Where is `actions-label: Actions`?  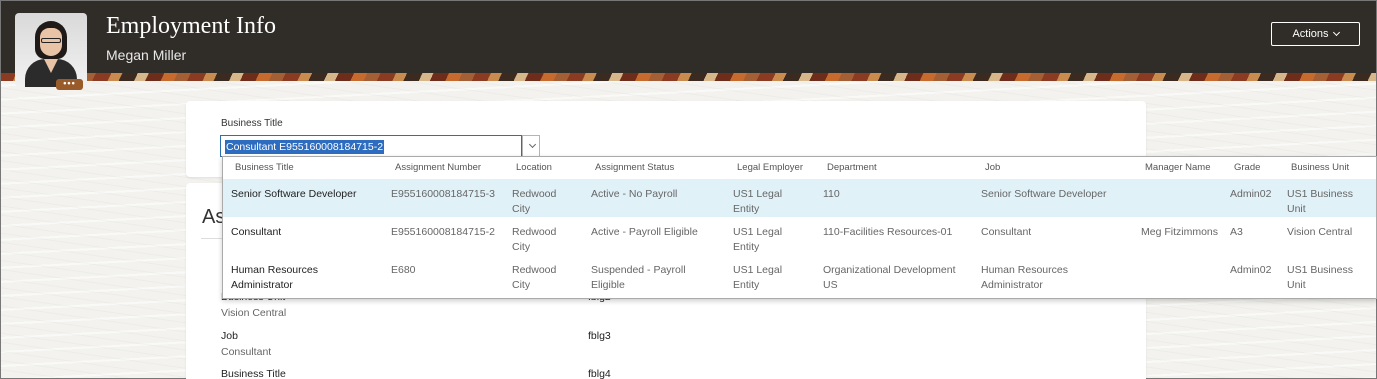 actions-label: Actions is located at coordinates (1310, 34).